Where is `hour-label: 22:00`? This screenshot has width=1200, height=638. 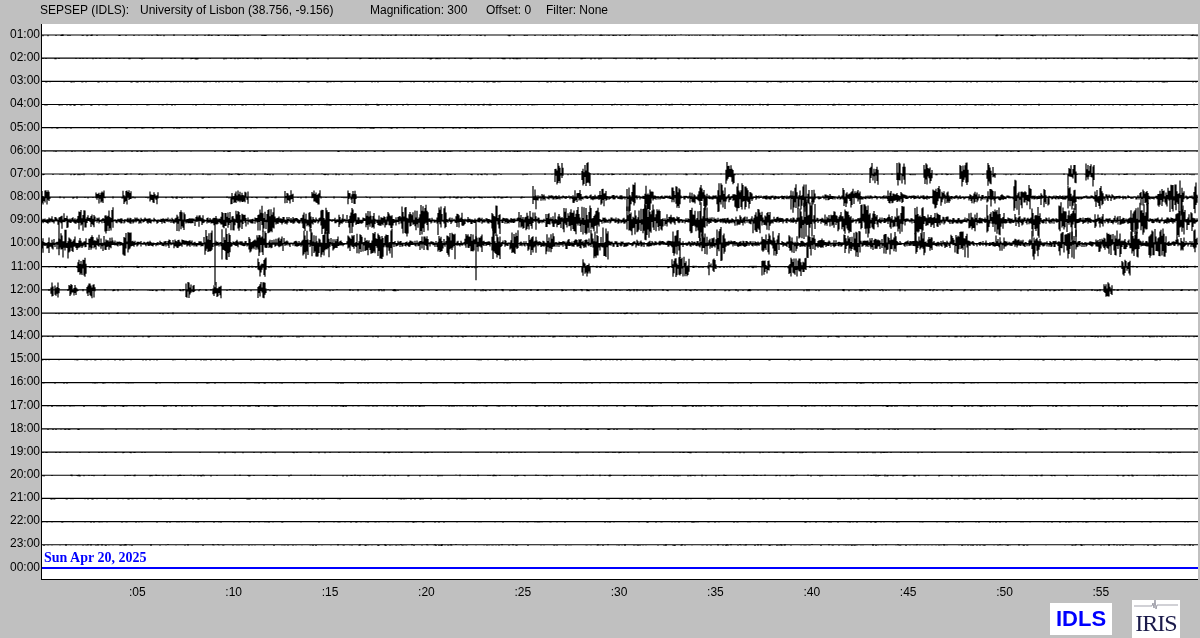
hour-label: 22:00 is located at coordinates (24, 521).